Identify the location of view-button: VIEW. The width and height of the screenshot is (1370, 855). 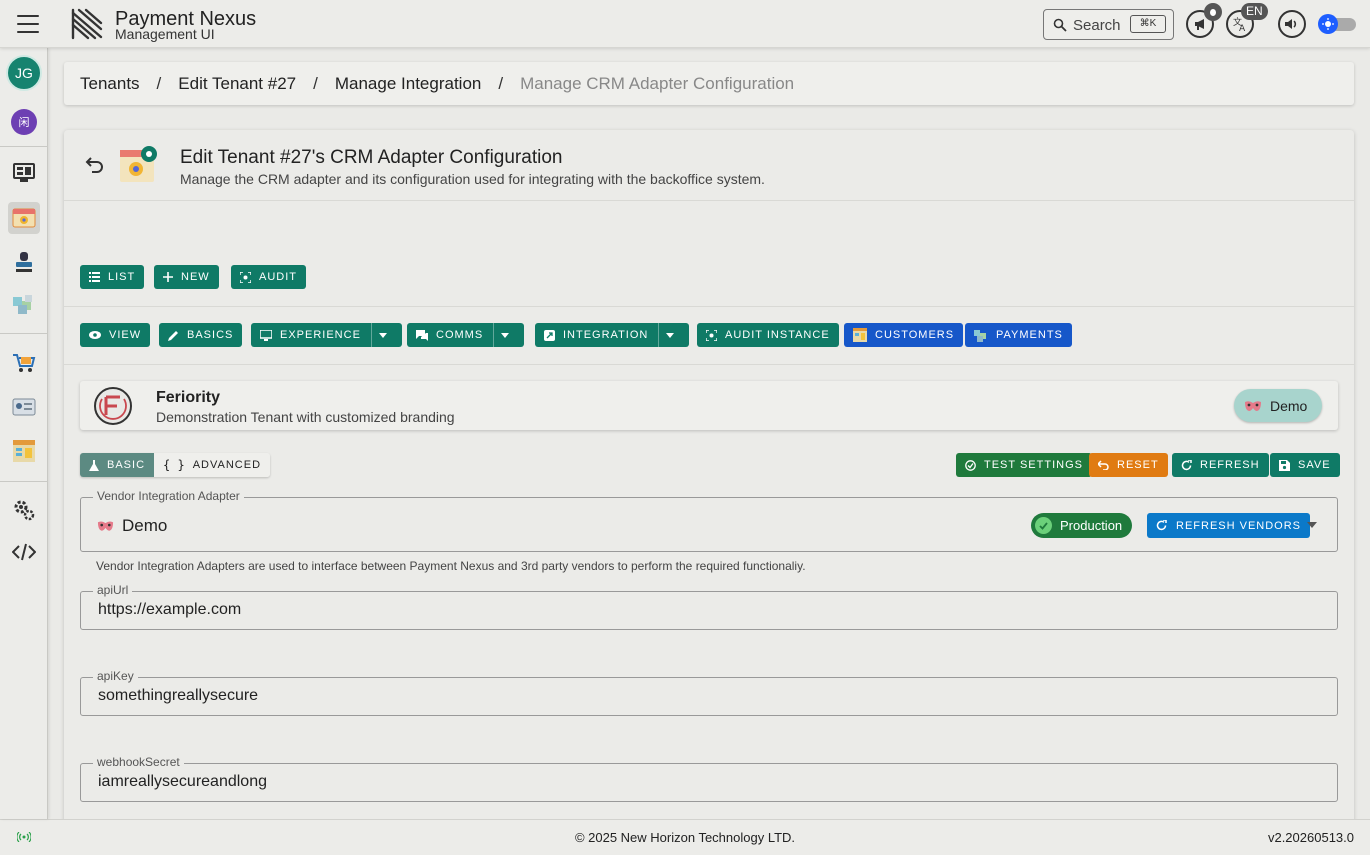
(115, 335).